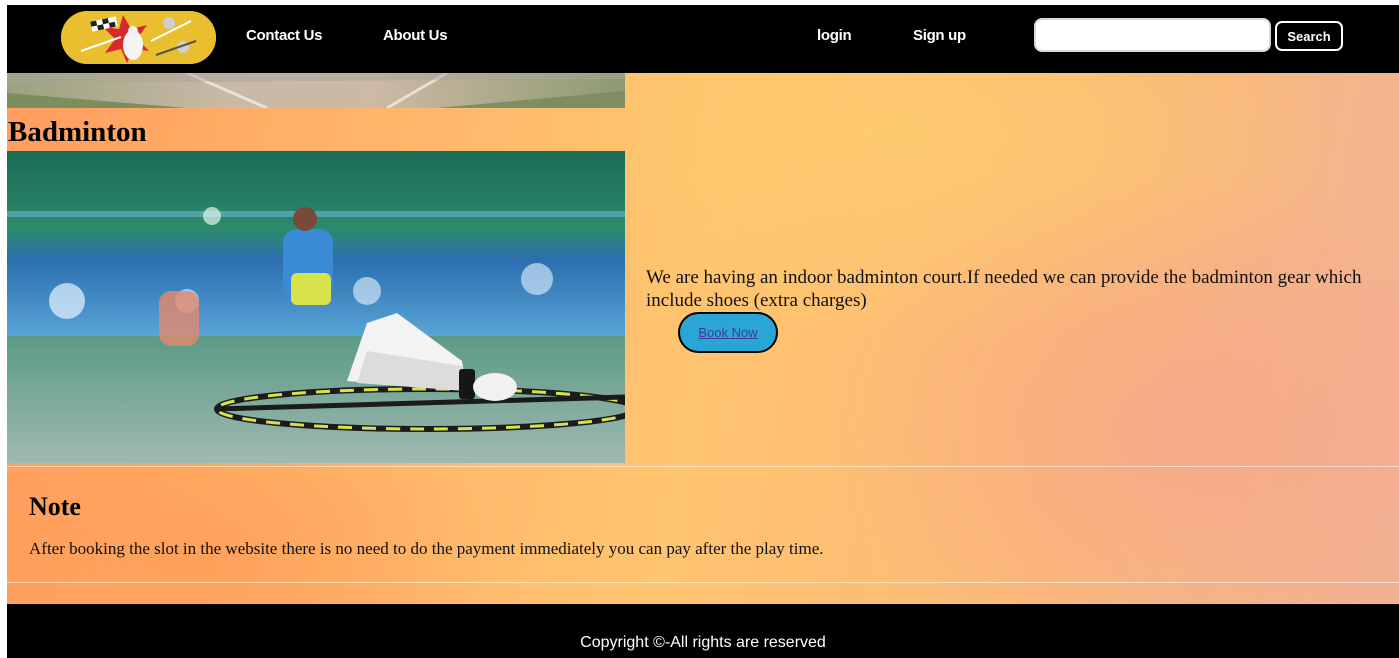  I want to click on search-input, so click(1152, 35).